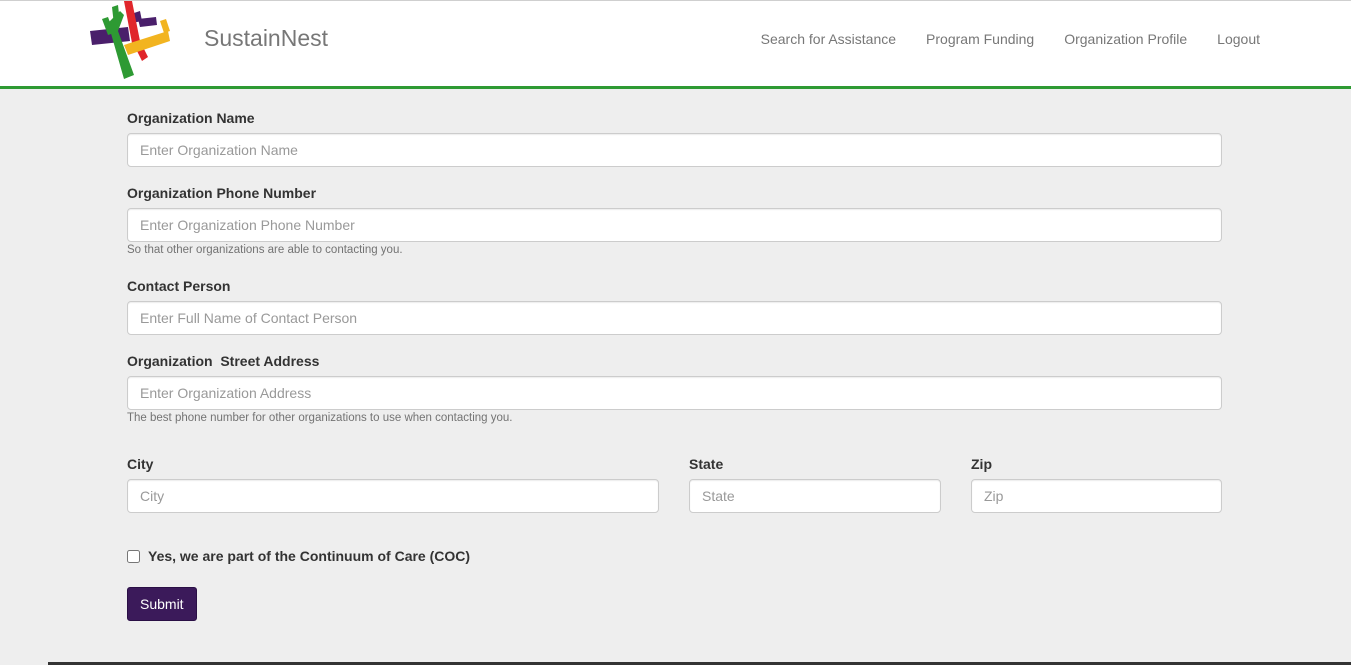  Describe the element at coordinates (162, 604) in the screenshot. I see `submit-button: Submit` at that location.